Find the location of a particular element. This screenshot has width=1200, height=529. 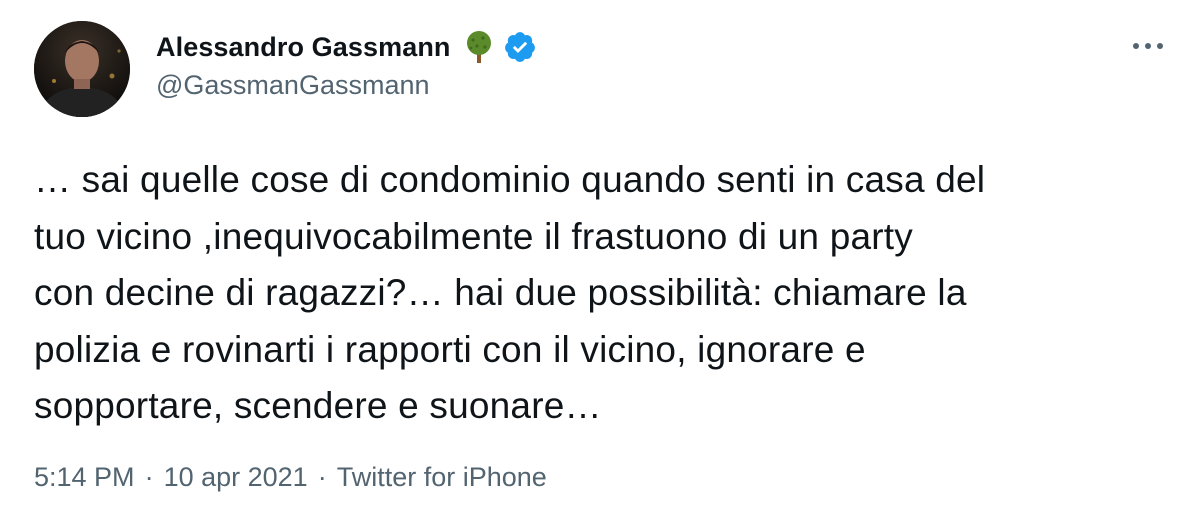

name-row: Alessandro Gassmann is located at coordinates (346, 47).